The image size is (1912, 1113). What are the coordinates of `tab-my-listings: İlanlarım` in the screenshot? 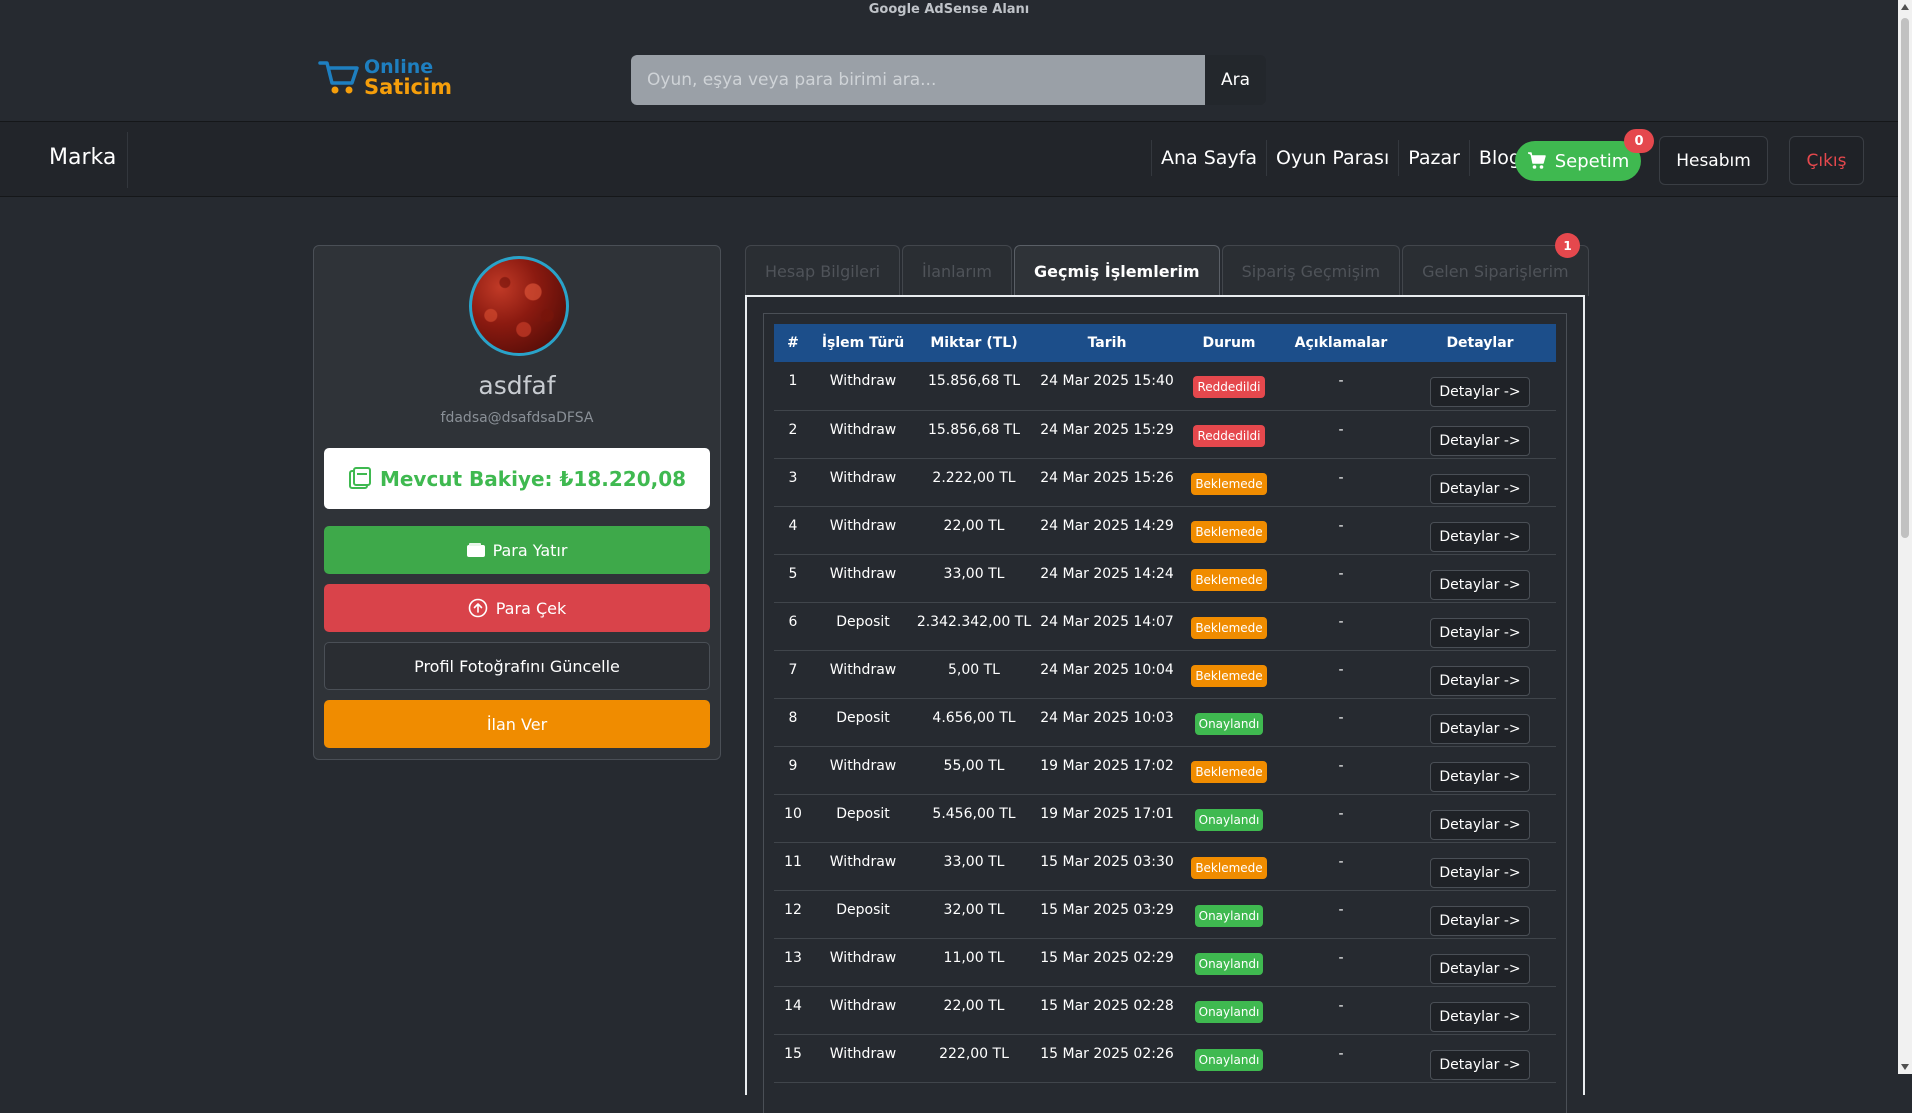 It's located at (957, 270).